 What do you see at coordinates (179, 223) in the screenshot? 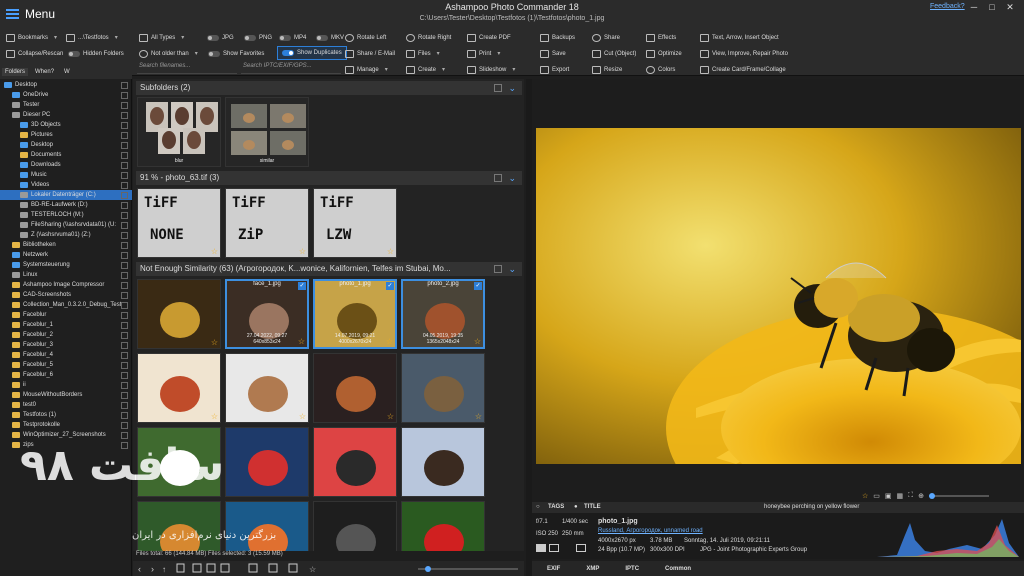
I see `tiff-thumbnail: TiFF NONE ☆` at bounding box center [179, 223].